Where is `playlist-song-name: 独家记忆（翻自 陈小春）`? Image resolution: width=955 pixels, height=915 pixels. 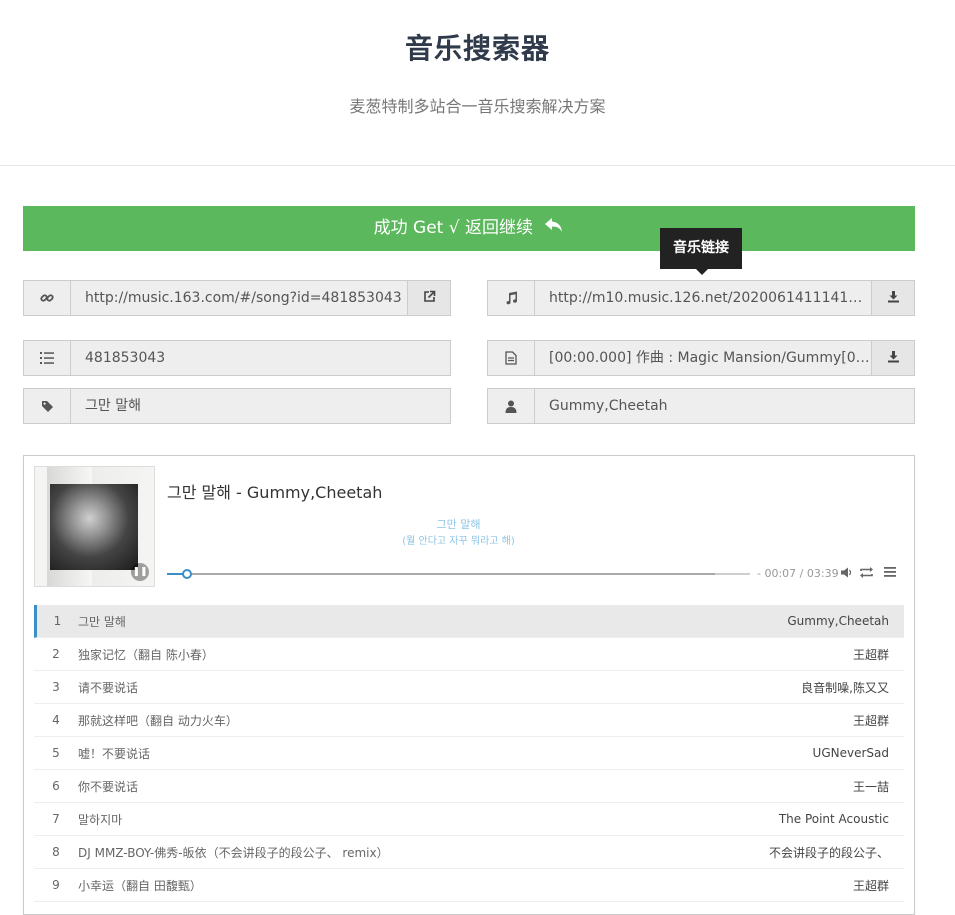 playlist-song-name: 独家记忆（翻自 陈小春） is located at coordinates (146, 654).